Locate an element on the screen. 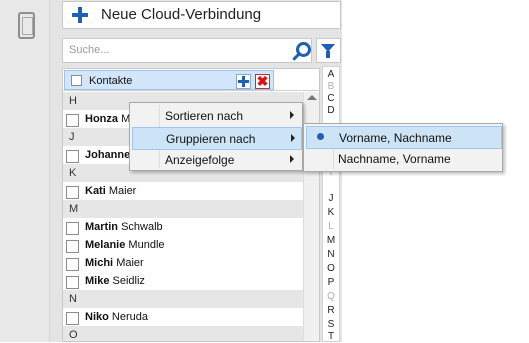  contact-first-name: Michi is located at coordinates (99, 263).